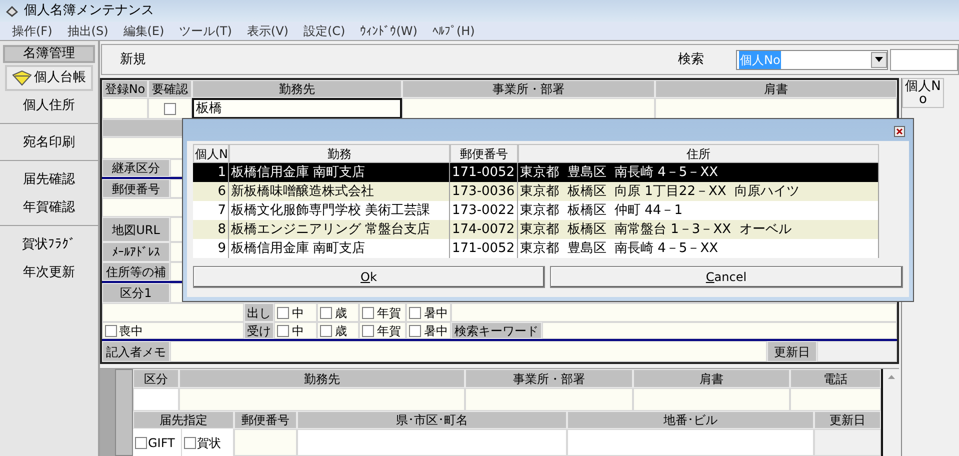  Describe the element at coordinates (136, 271) in the screenshot. I see `field-label: 住所等の補` at that location.